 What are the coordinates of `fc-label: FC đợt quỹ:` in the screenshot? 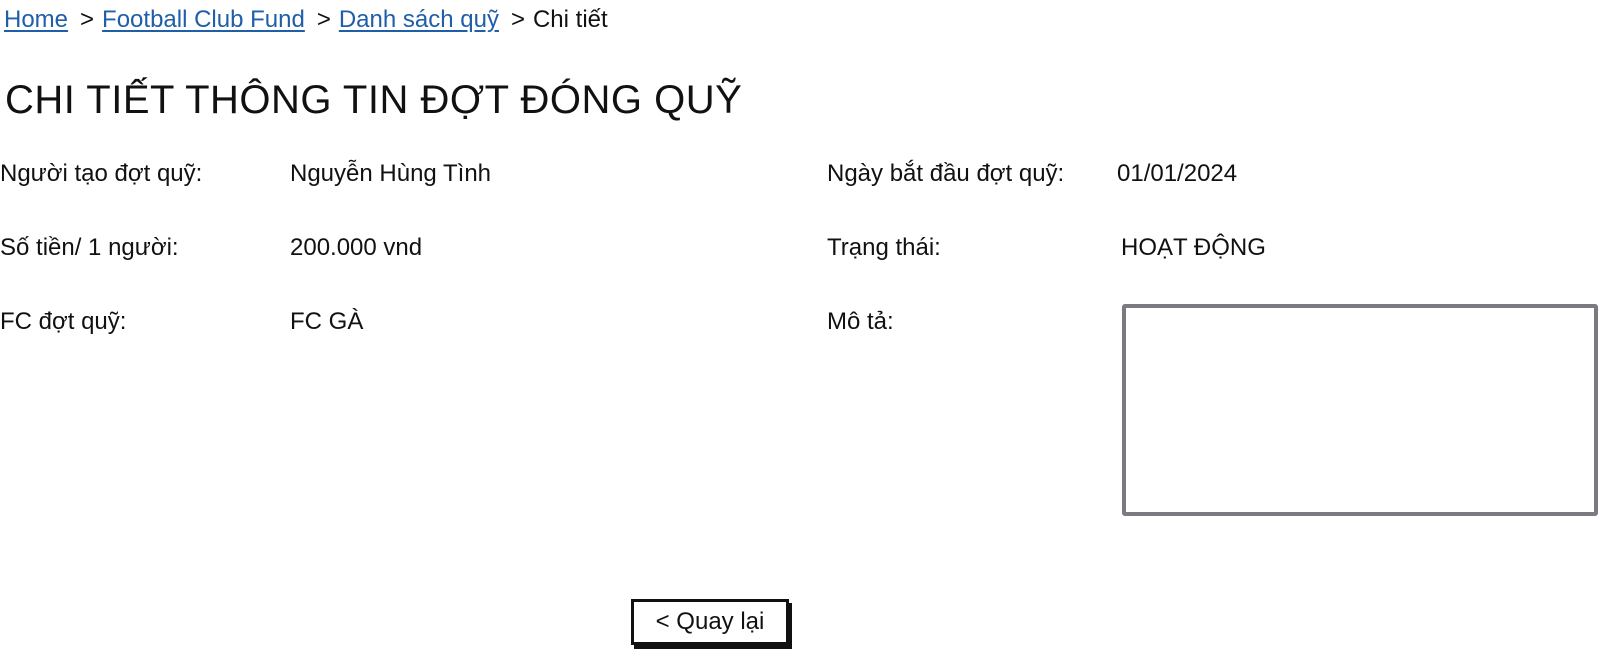 It's located at (63, 321).